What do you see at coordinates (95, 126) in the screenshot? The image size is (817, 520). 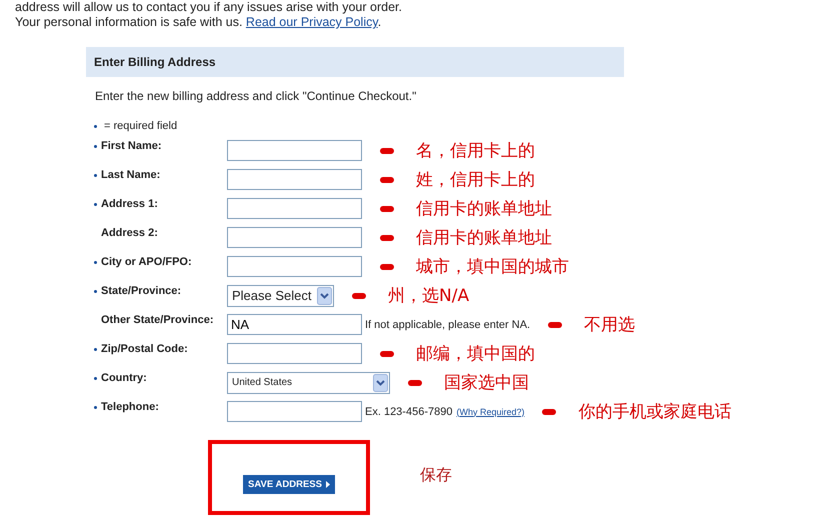 I see `required-bullet-icon` at bounding box center [95, 126].